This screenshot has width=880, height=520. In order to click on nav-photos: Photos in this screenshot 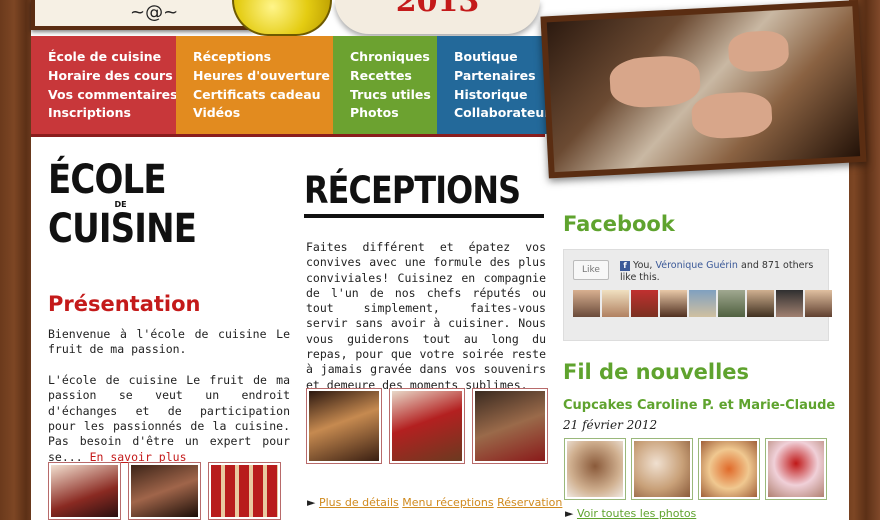, I will do `click(393, 113)`.